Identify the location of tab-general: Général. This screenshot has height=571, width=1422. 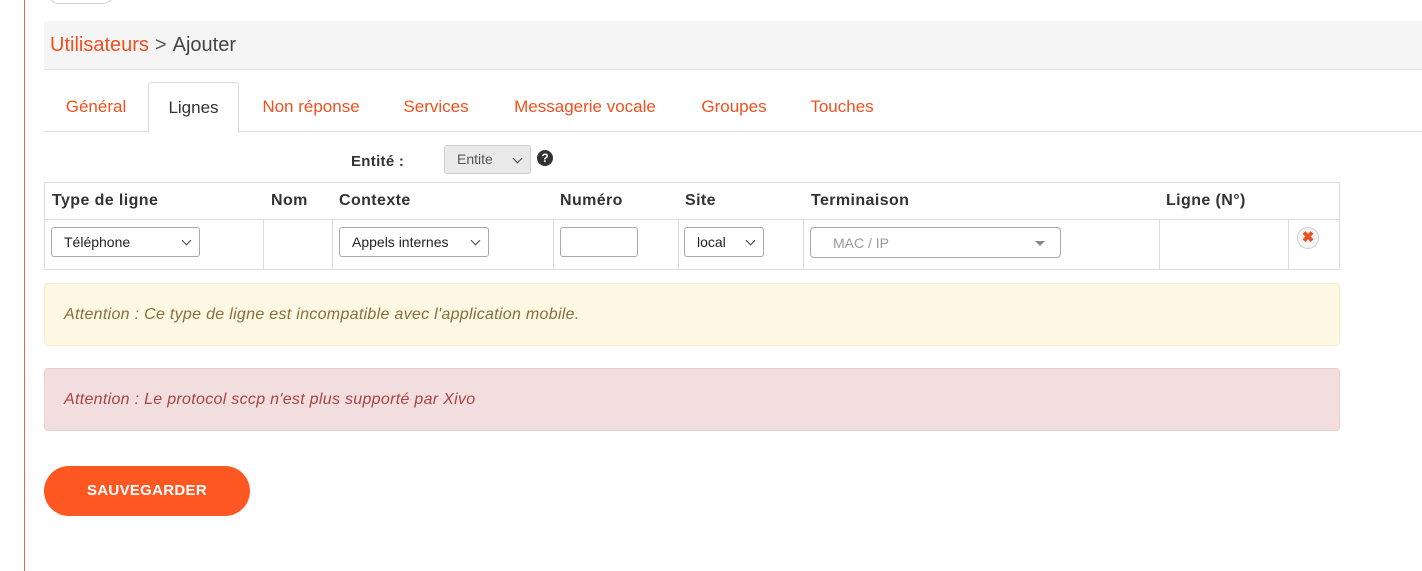
(96, 107).